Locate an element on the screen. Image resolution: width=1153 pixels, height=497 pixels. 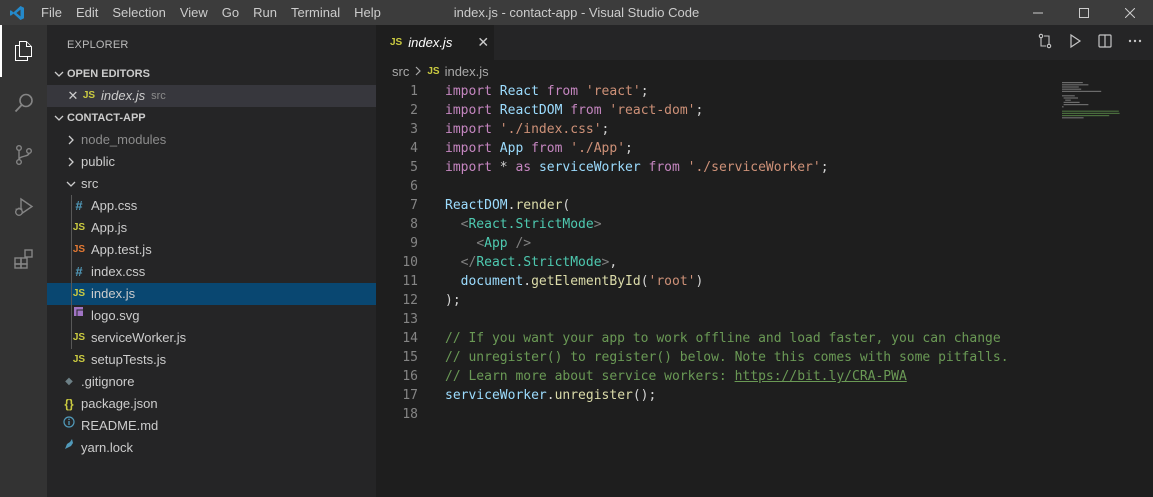
extensions-activity-button is located at coordinates (23, 259).